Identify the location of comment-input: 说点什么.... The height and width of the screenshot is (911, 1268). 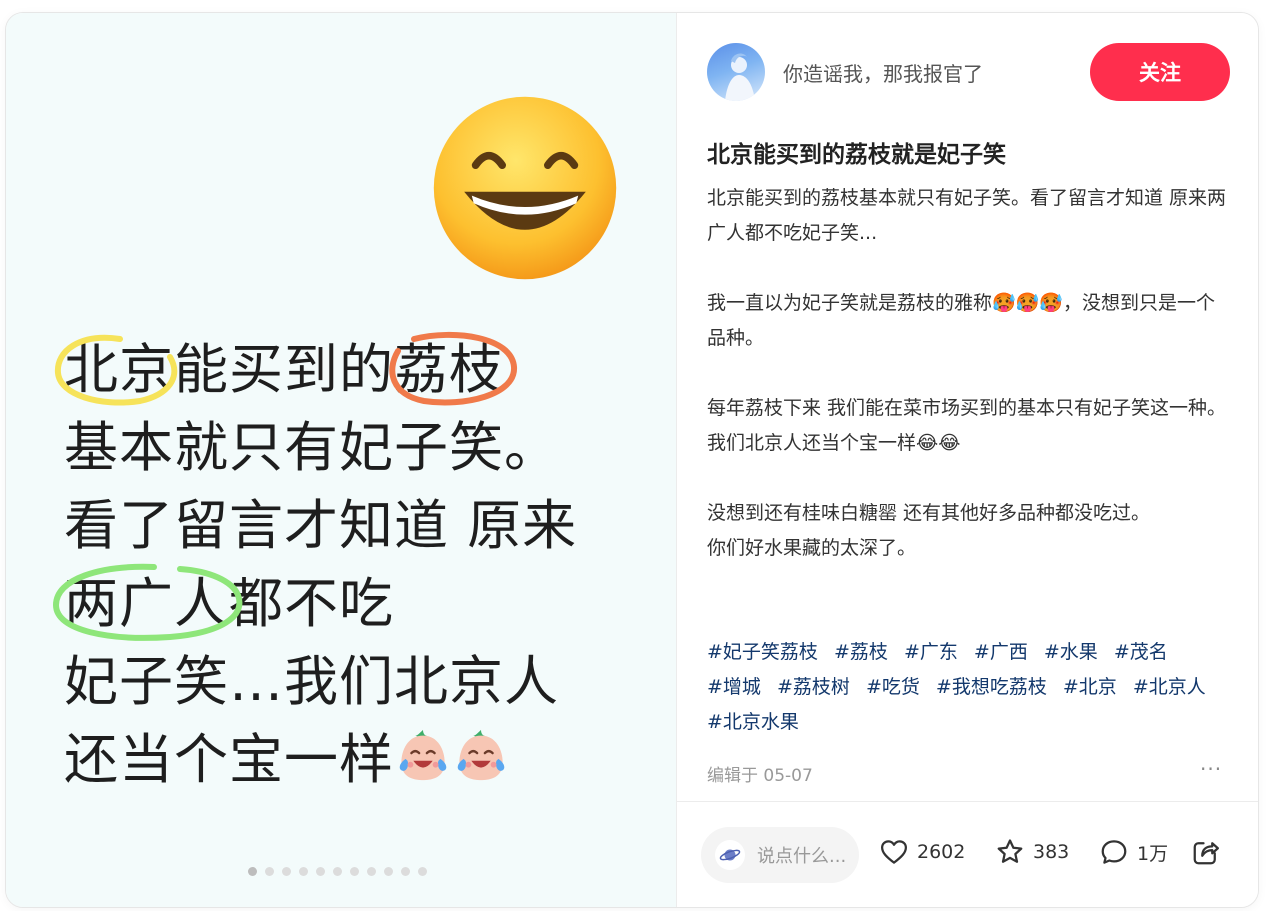
(780, 855).